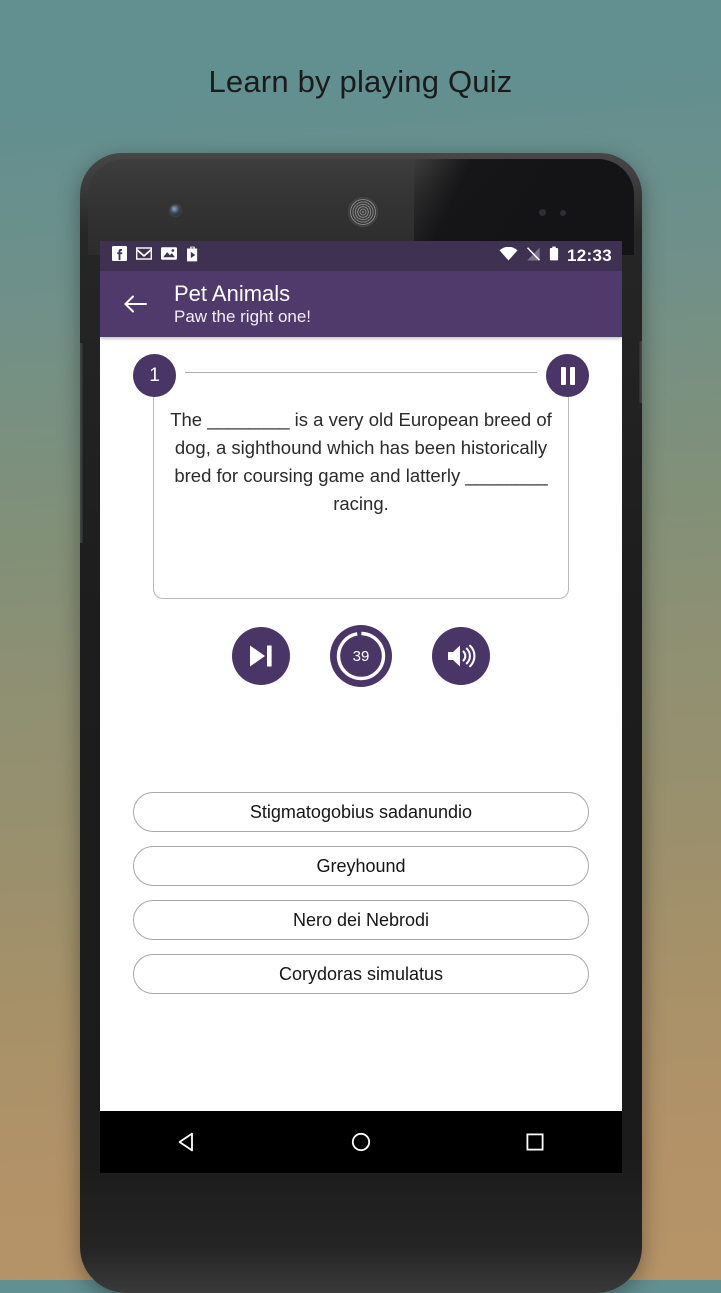  What do you see at coordinates (563, 375) in the screenshot?
I see `pause-icon-bar-left` at bounding box center [563, 375].